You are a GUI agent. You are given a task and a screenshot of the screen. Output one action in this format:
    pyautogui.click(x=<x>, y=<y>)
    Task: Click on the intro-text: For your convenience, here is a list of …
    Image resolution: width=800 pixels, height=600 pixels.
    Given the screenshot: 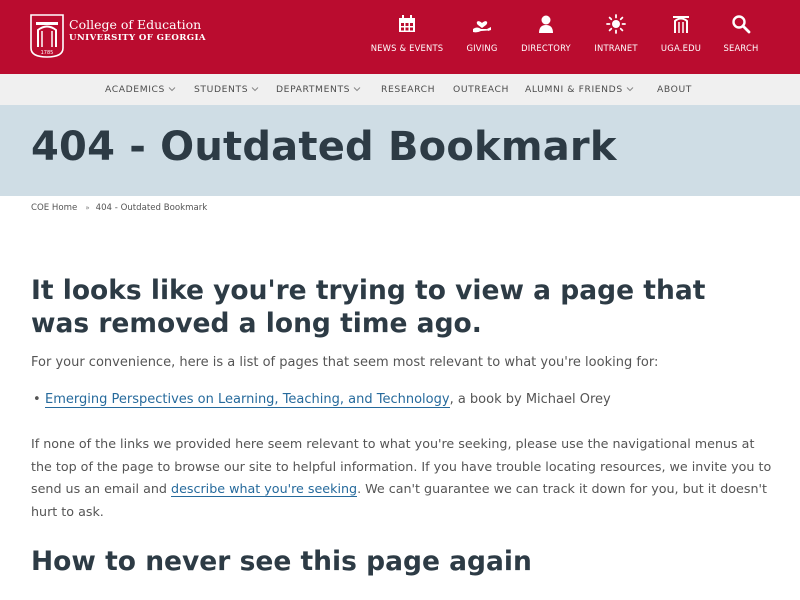 What is the action you would take?
    pyautogui.click(x=345, y=362)
    